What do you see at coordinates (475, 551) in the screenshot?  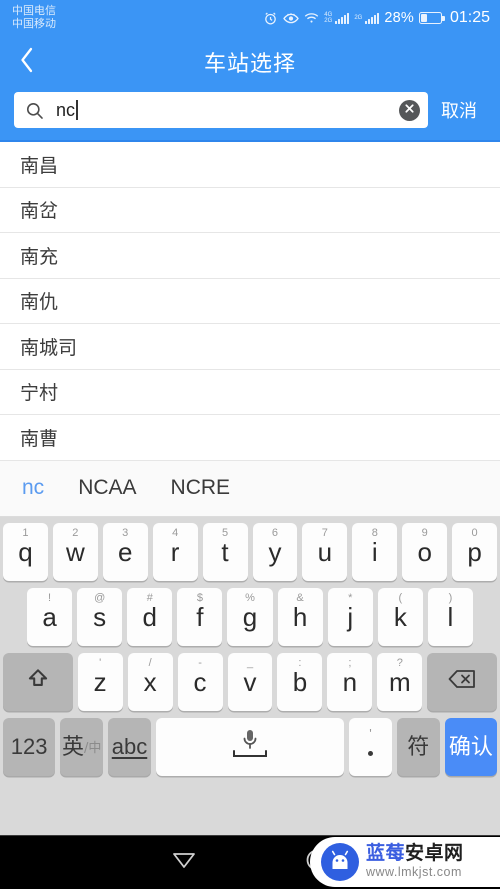 I see `key-p: 0p` at bounding box center [475, 551].